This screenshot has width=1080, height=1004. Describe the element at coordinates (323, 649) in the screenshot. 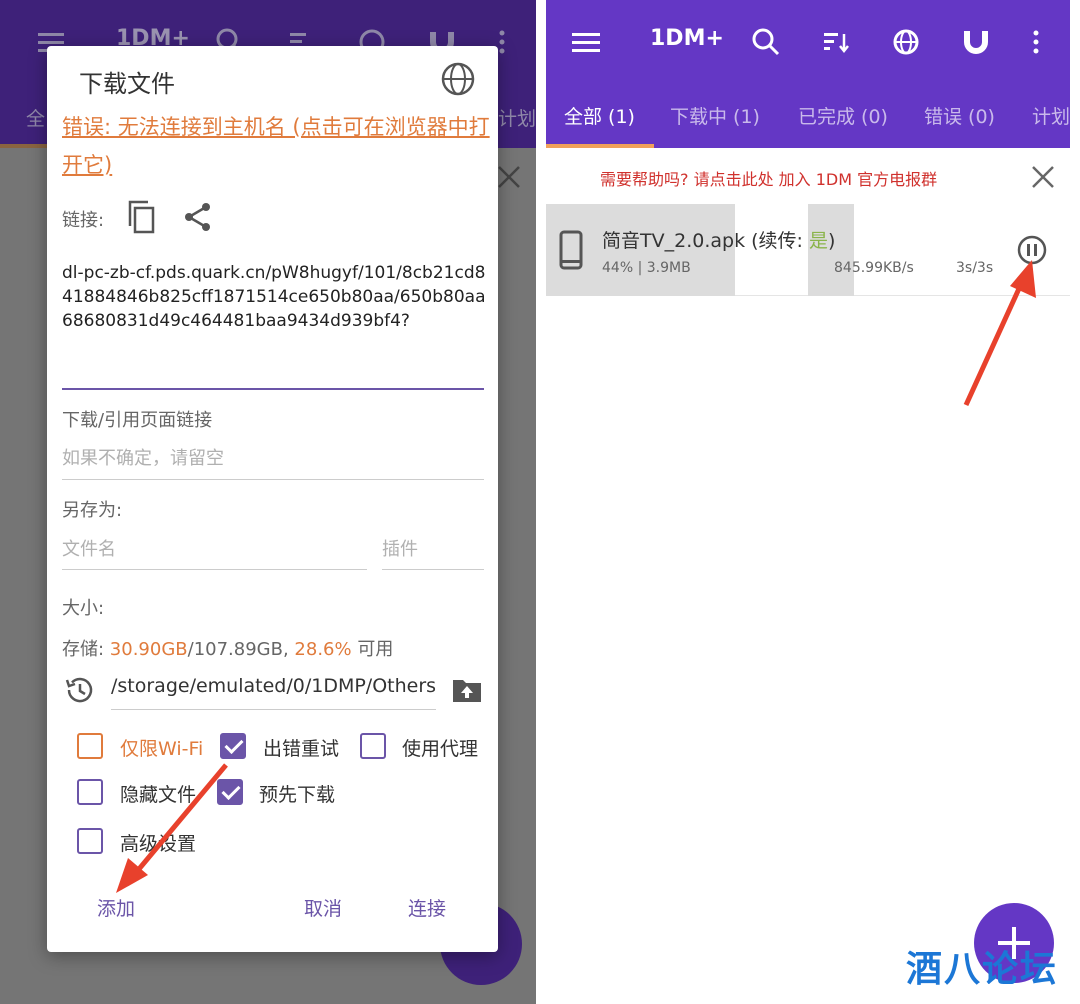

I see `storage-percent: 28.6%` at that location.